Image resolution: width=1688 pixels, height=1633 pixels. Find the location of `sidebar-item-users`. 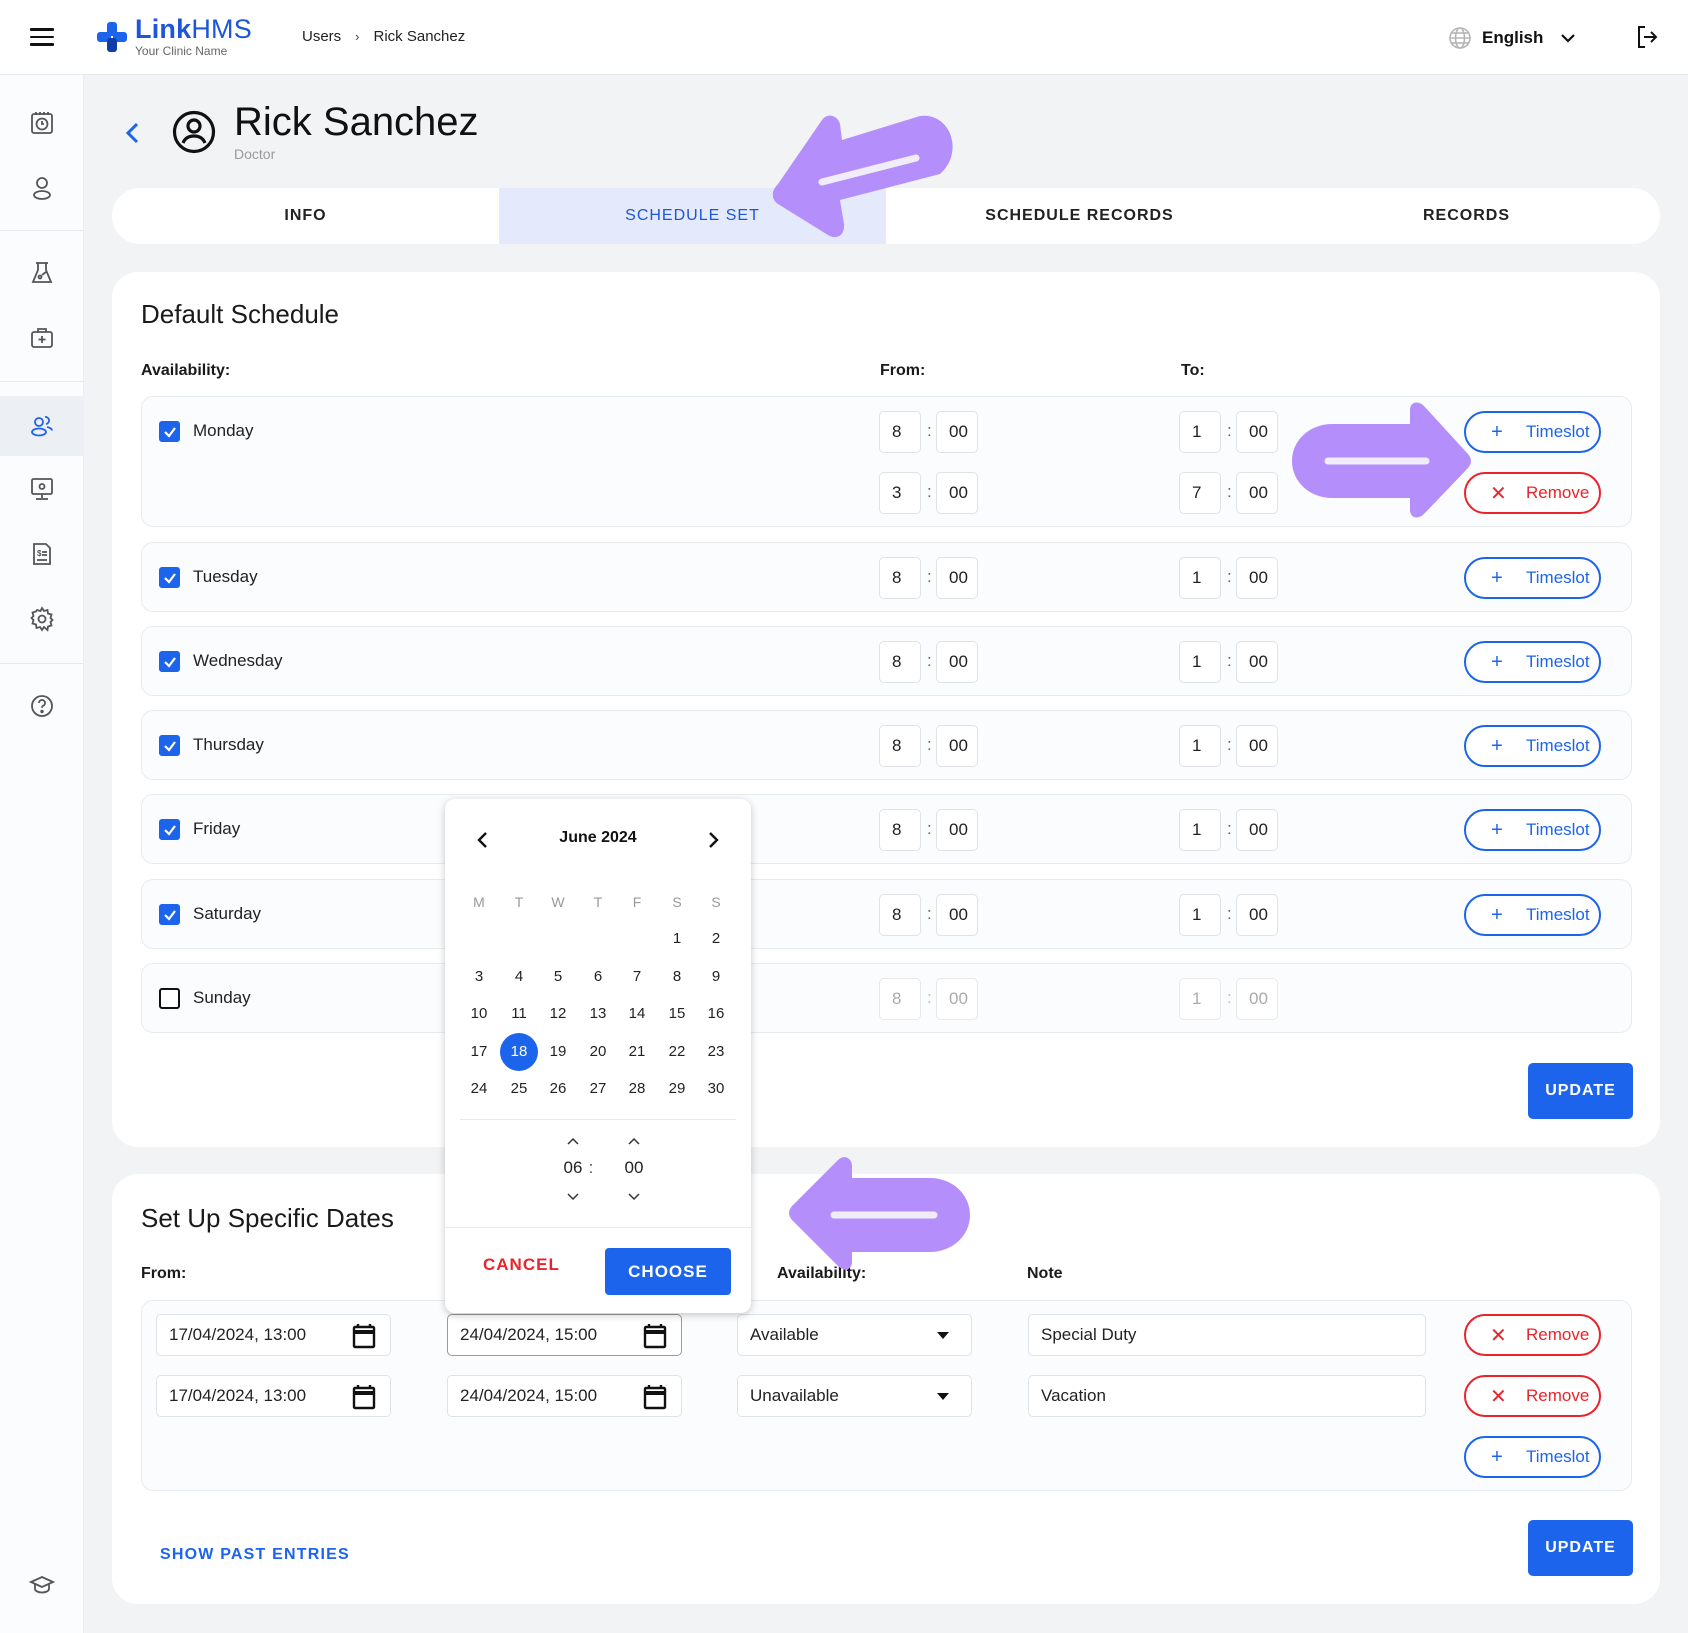

sidebar-item-users is located at coordinates (42, 426).